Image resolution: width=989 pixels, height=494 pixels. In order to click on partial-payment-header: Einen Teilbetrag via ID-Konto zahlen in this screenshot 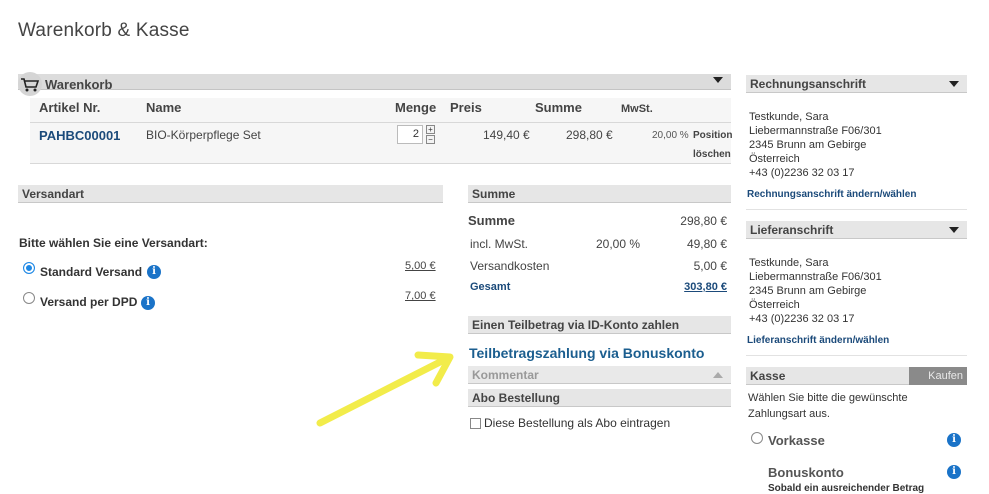, I will do `click(599, 325)`.